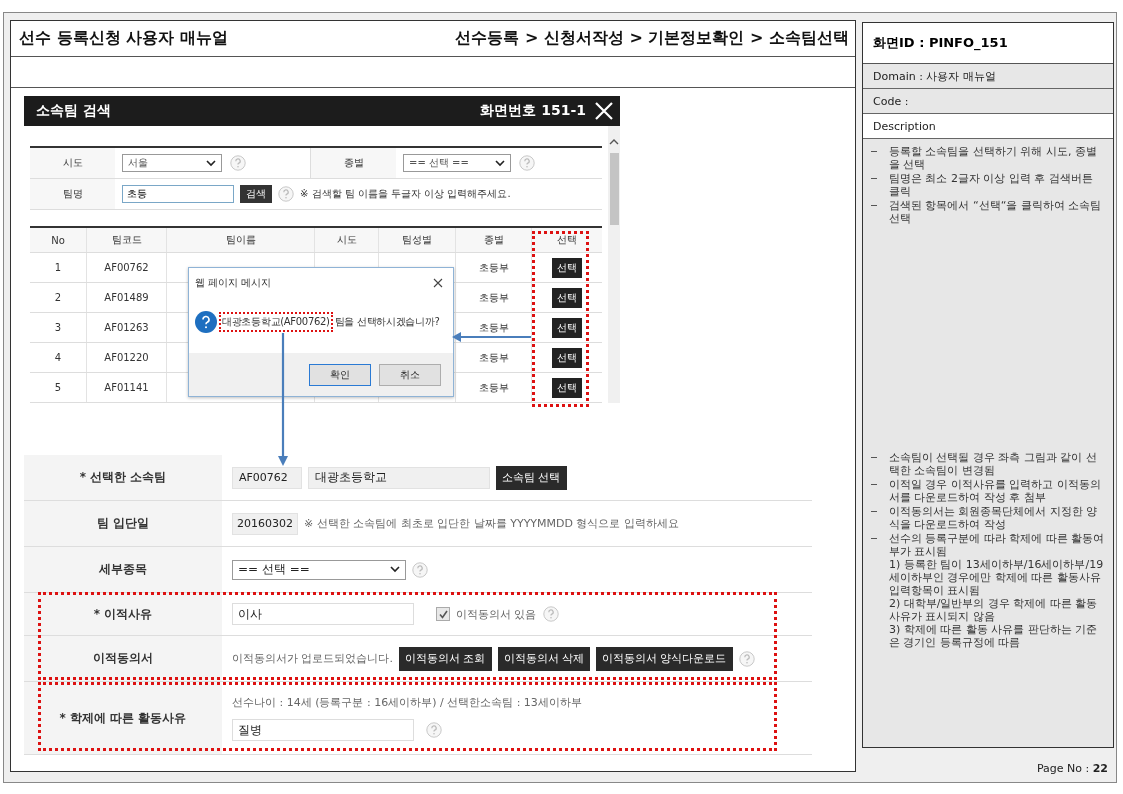 This screenshot has height=794, width=1123. Describe the element at coordinates (652, 38) in the screenshot. I see `breadcrumb: 선수등록 > 신청서작성 > 기본정보확인 > 소속팀선택` at that location.